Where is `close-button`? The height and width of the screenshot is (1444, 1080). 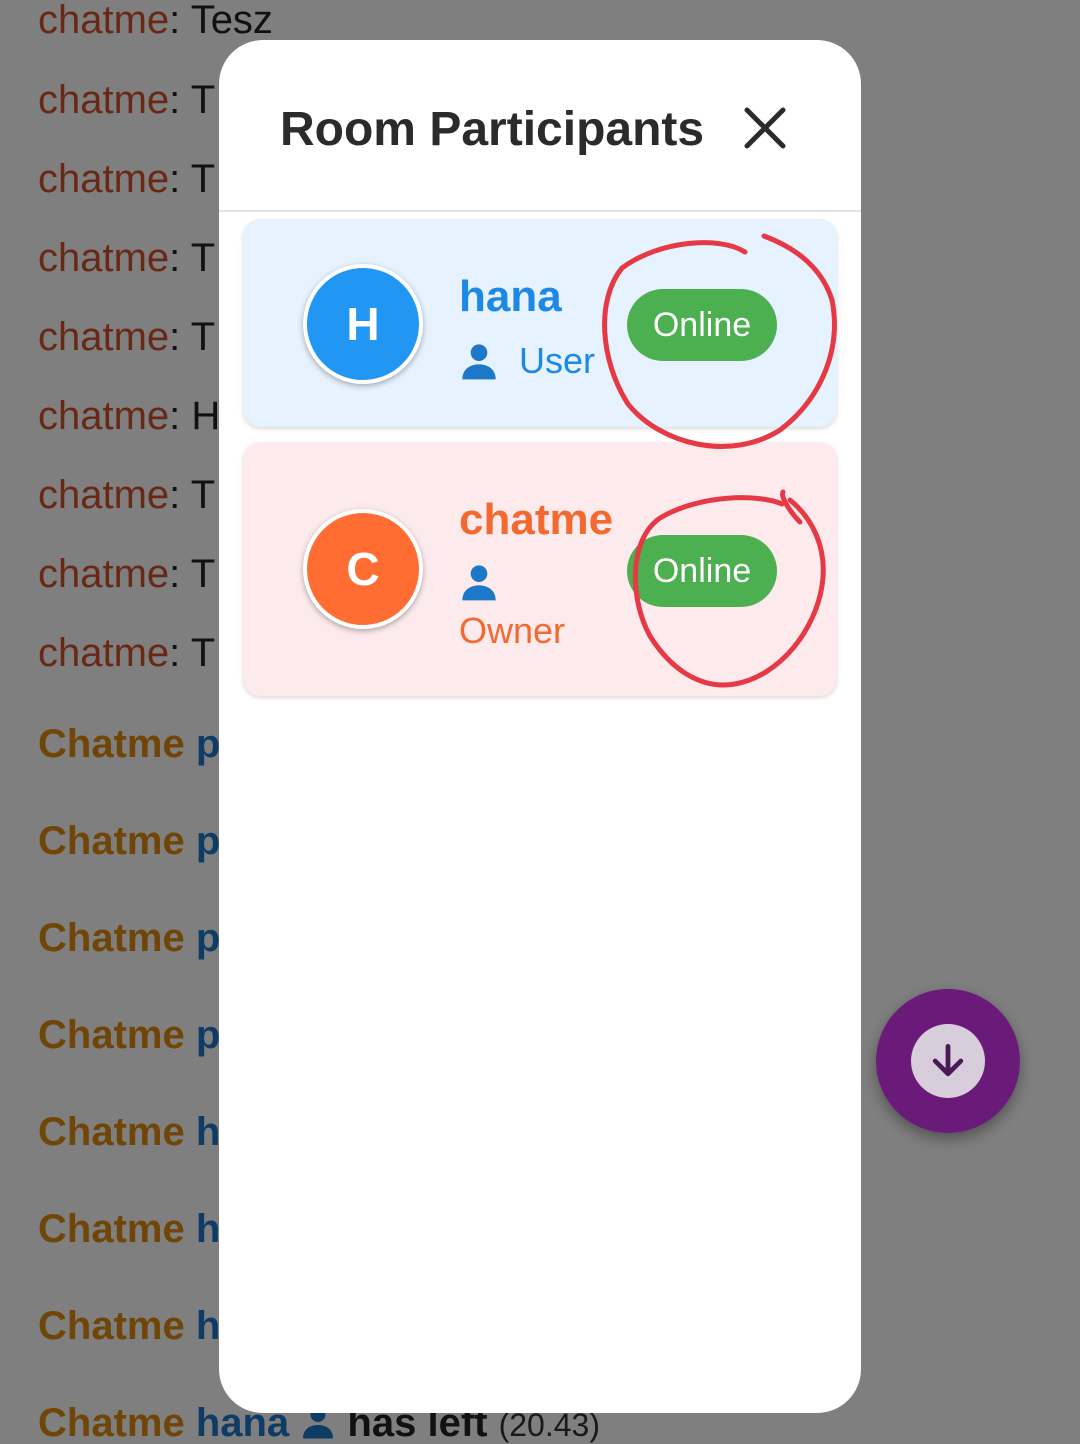 close-button is located at coordinates (765, 128).